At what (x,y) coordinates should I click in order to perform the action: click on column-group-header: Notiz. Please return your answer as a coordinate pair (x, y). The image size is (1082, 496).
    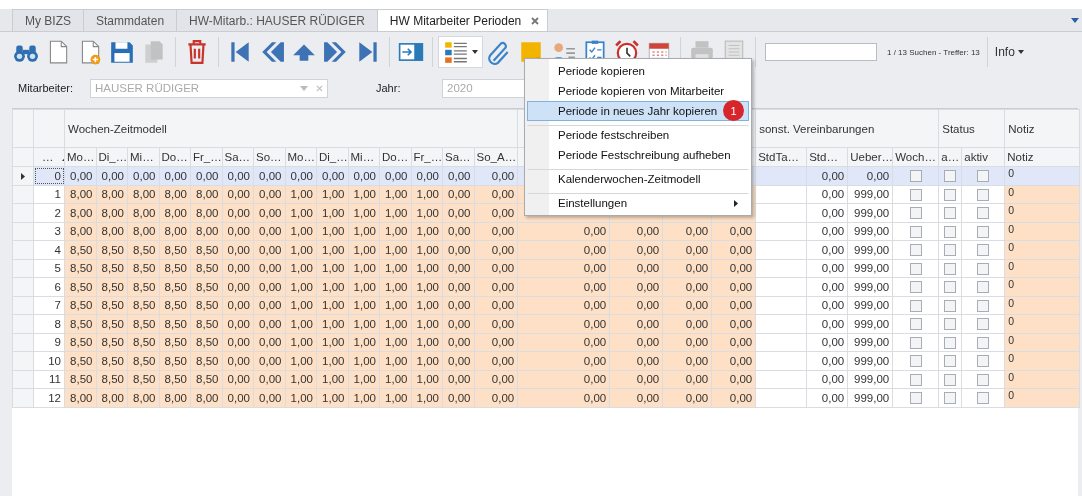
    Looking at the image, I should click on (1042, 128).